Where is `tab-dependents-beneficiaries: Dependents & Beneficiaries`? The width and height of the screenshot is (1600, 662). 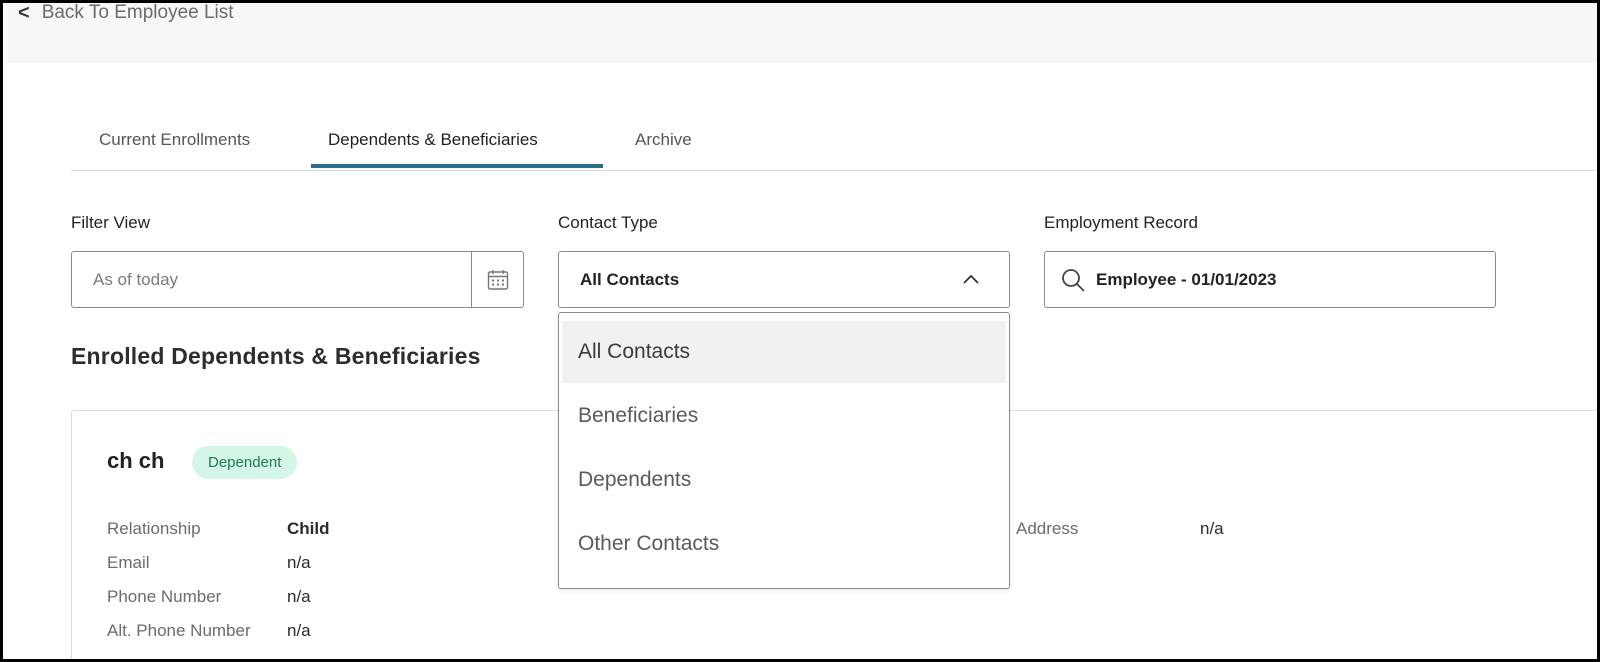
tab-dependents-beneficiaries: Dependents & Beneficiaries is located at coordinates (433, 140).